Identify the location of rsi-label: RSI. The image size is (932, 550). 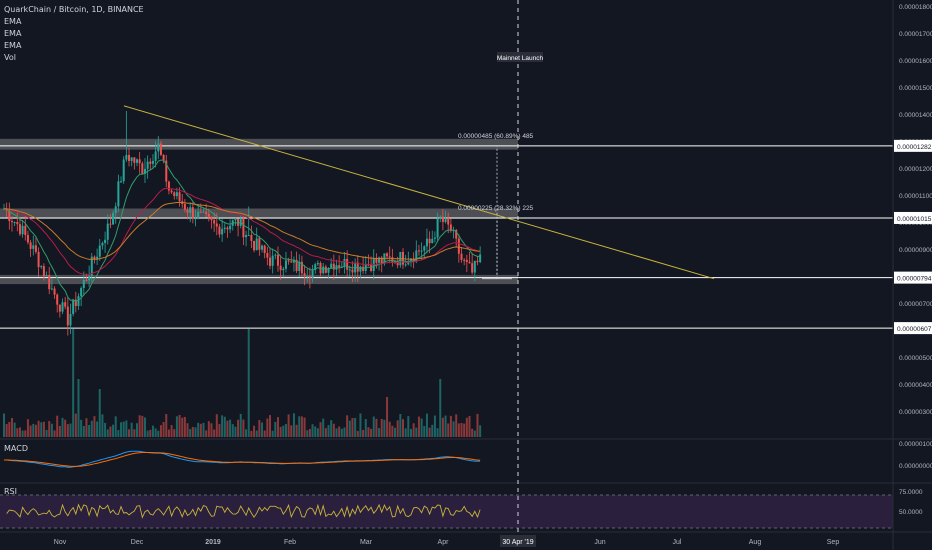
(10, 491).